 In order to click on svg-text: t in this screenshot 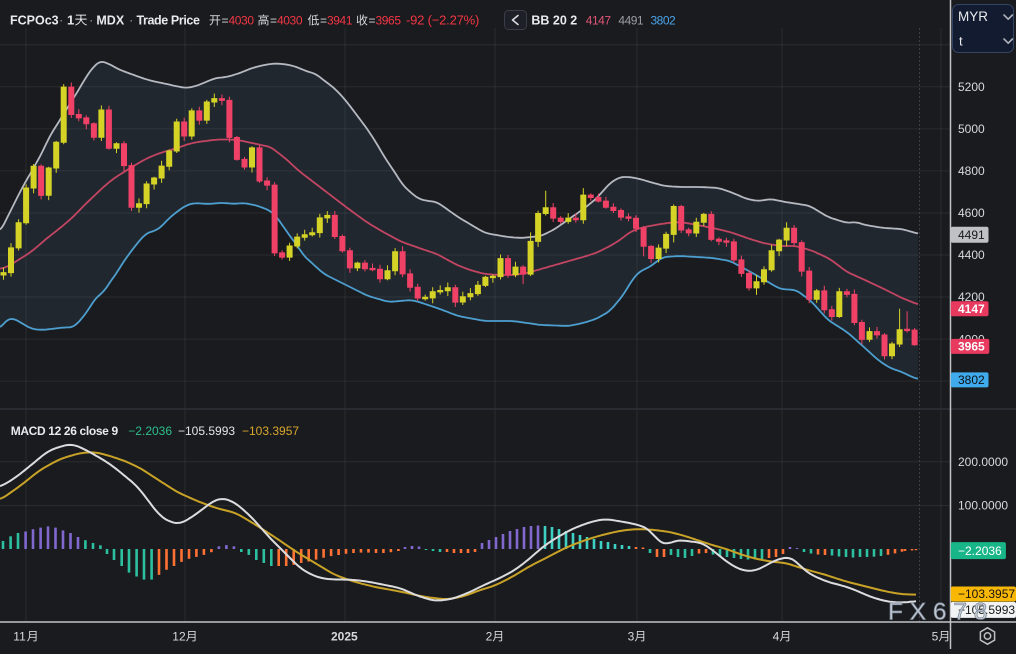, I will do `click(961, 41)`.